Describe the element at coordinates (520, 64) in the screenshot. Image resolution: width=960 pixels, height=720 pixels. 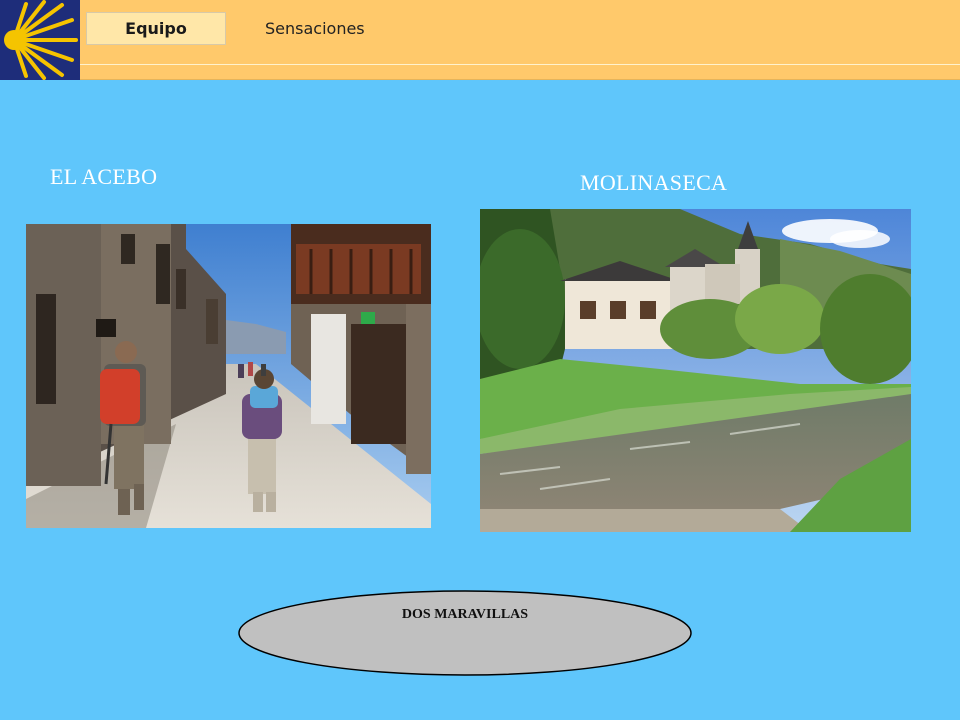
I see `header-divider` at that location.